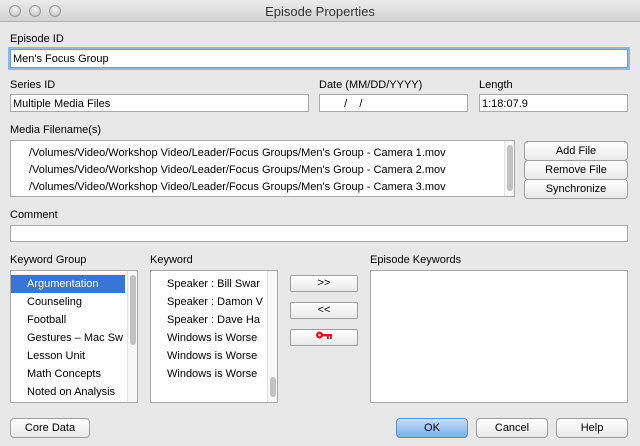 The width and height of the screenshot is (640, 446). Describe the element at coordinates (393, 103) in the screenshot. I see `date-field: / /` at that location.